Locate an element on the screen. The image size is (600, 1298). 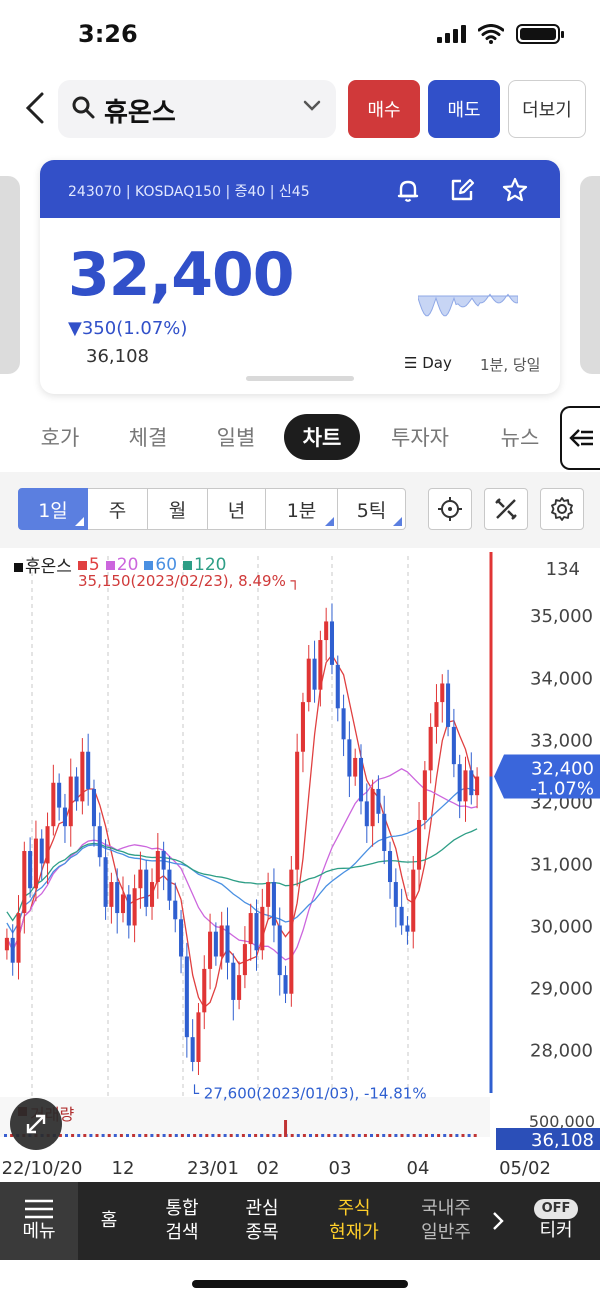
nav-home: 홈 is located at coordinates (109, 1221).